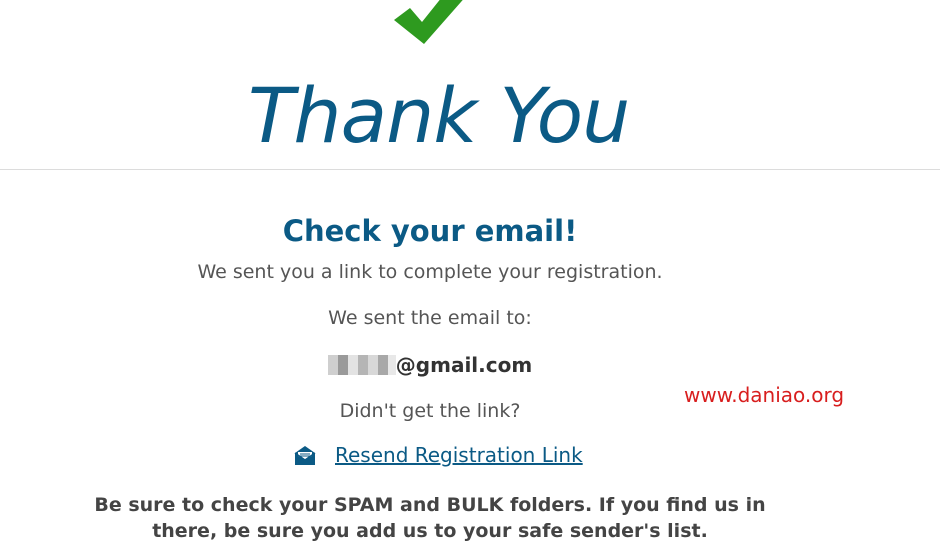  I want to click on watermark-text: www.daniao.org, so click(764, 395).